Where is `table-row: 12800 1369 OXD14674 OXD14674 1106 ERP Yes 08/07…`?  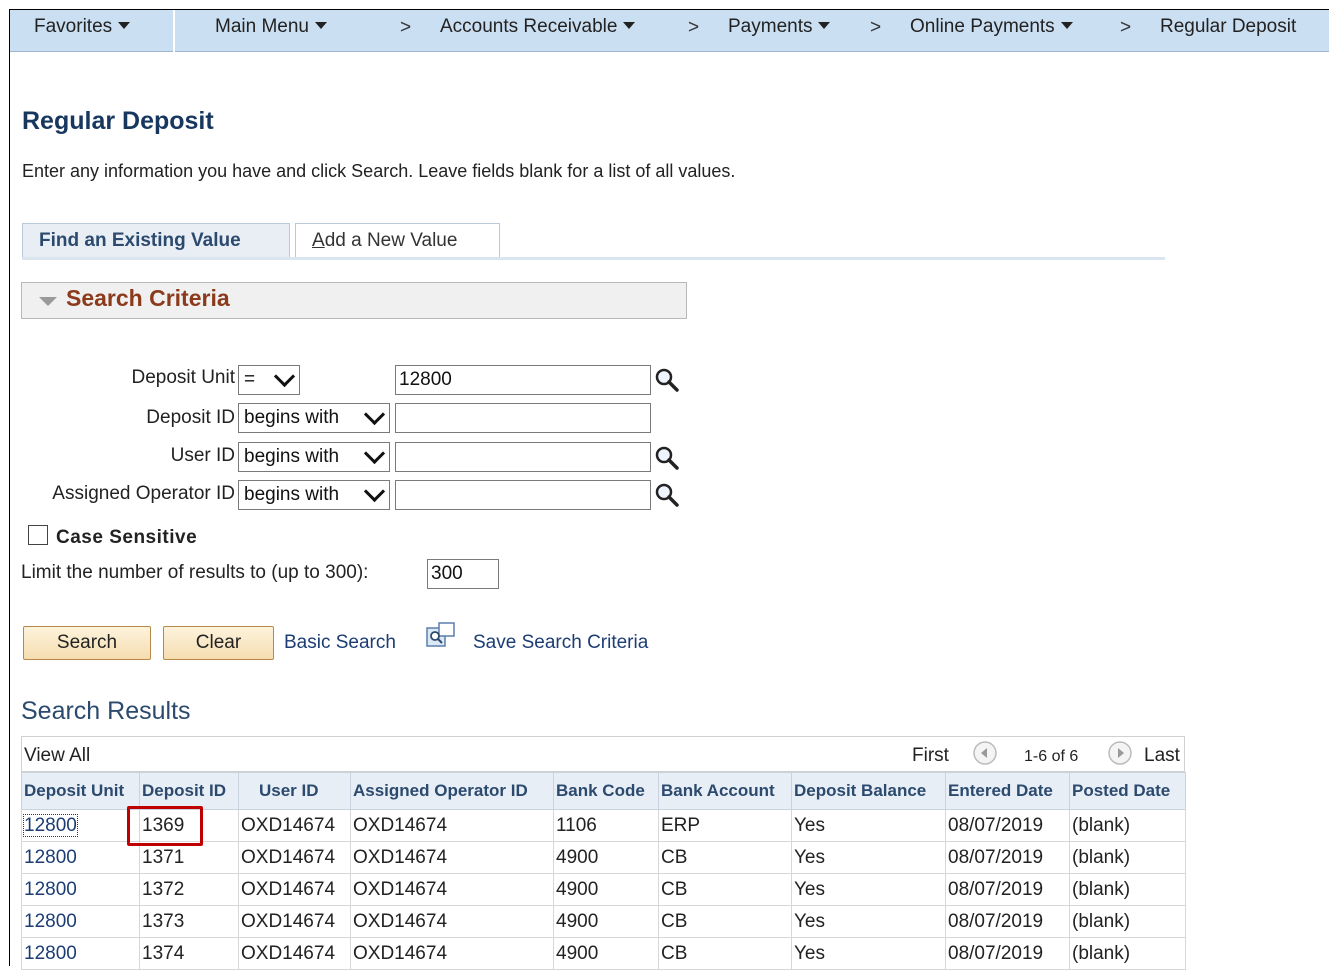
table-row: 12800 1369 OXD14674 OXD14674 1106 ERP Yes 08/07… is located at coordinates (603, 825).